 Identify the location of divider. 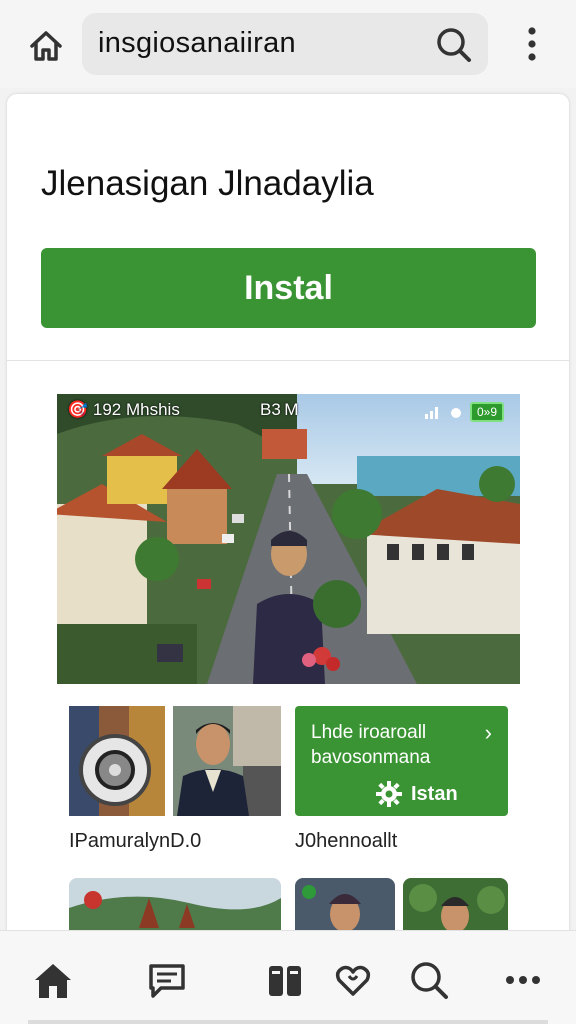
(288, 360).